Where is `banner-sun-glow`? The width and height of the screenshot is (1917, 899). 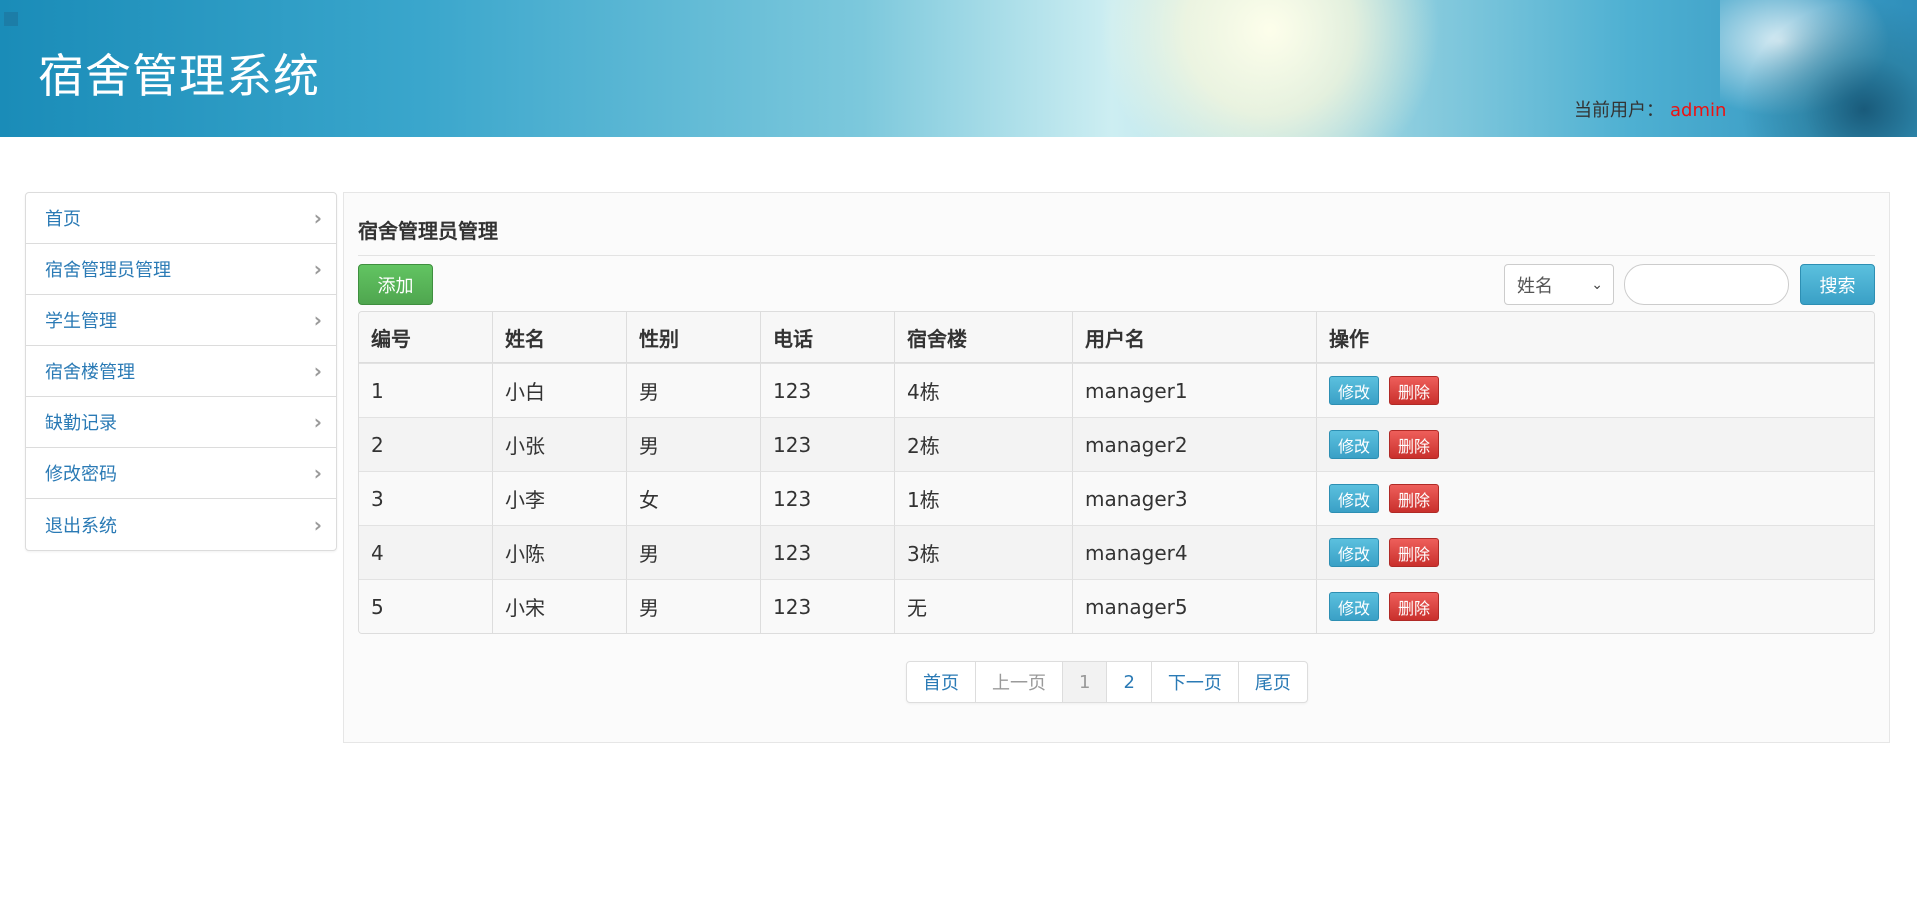
banner-sun-glow is located at coordinates (1270, 68).